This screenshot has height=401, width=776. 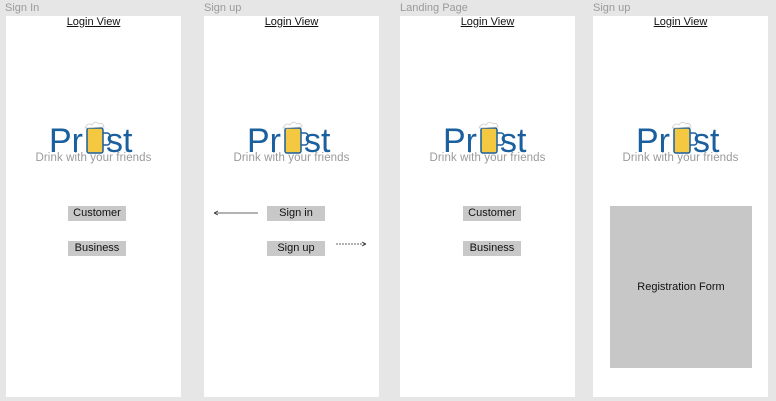 I want to click on flow-arrow-left, so click(x=235, y=213).